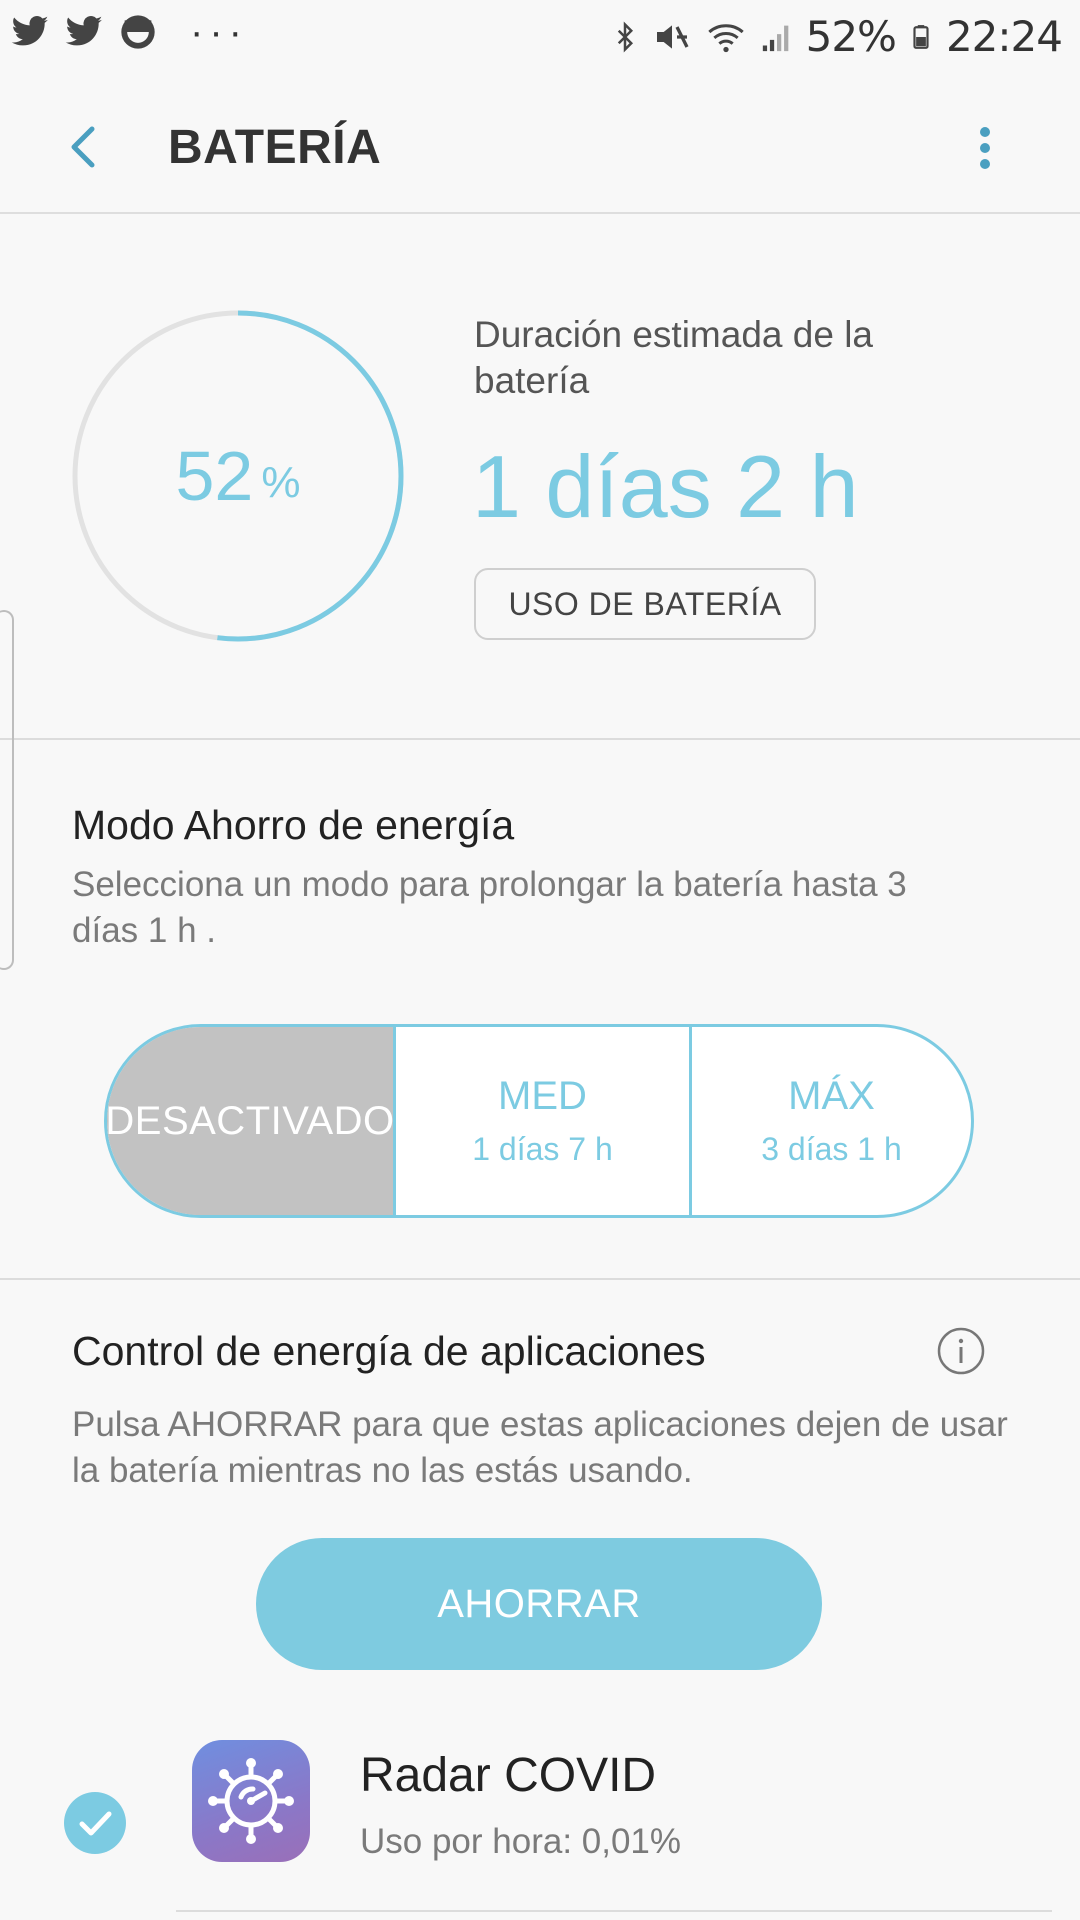 Image resolution: width=1080 pixels, height=1920 pixels. I want to click on row-divider, so click(614, 1911).